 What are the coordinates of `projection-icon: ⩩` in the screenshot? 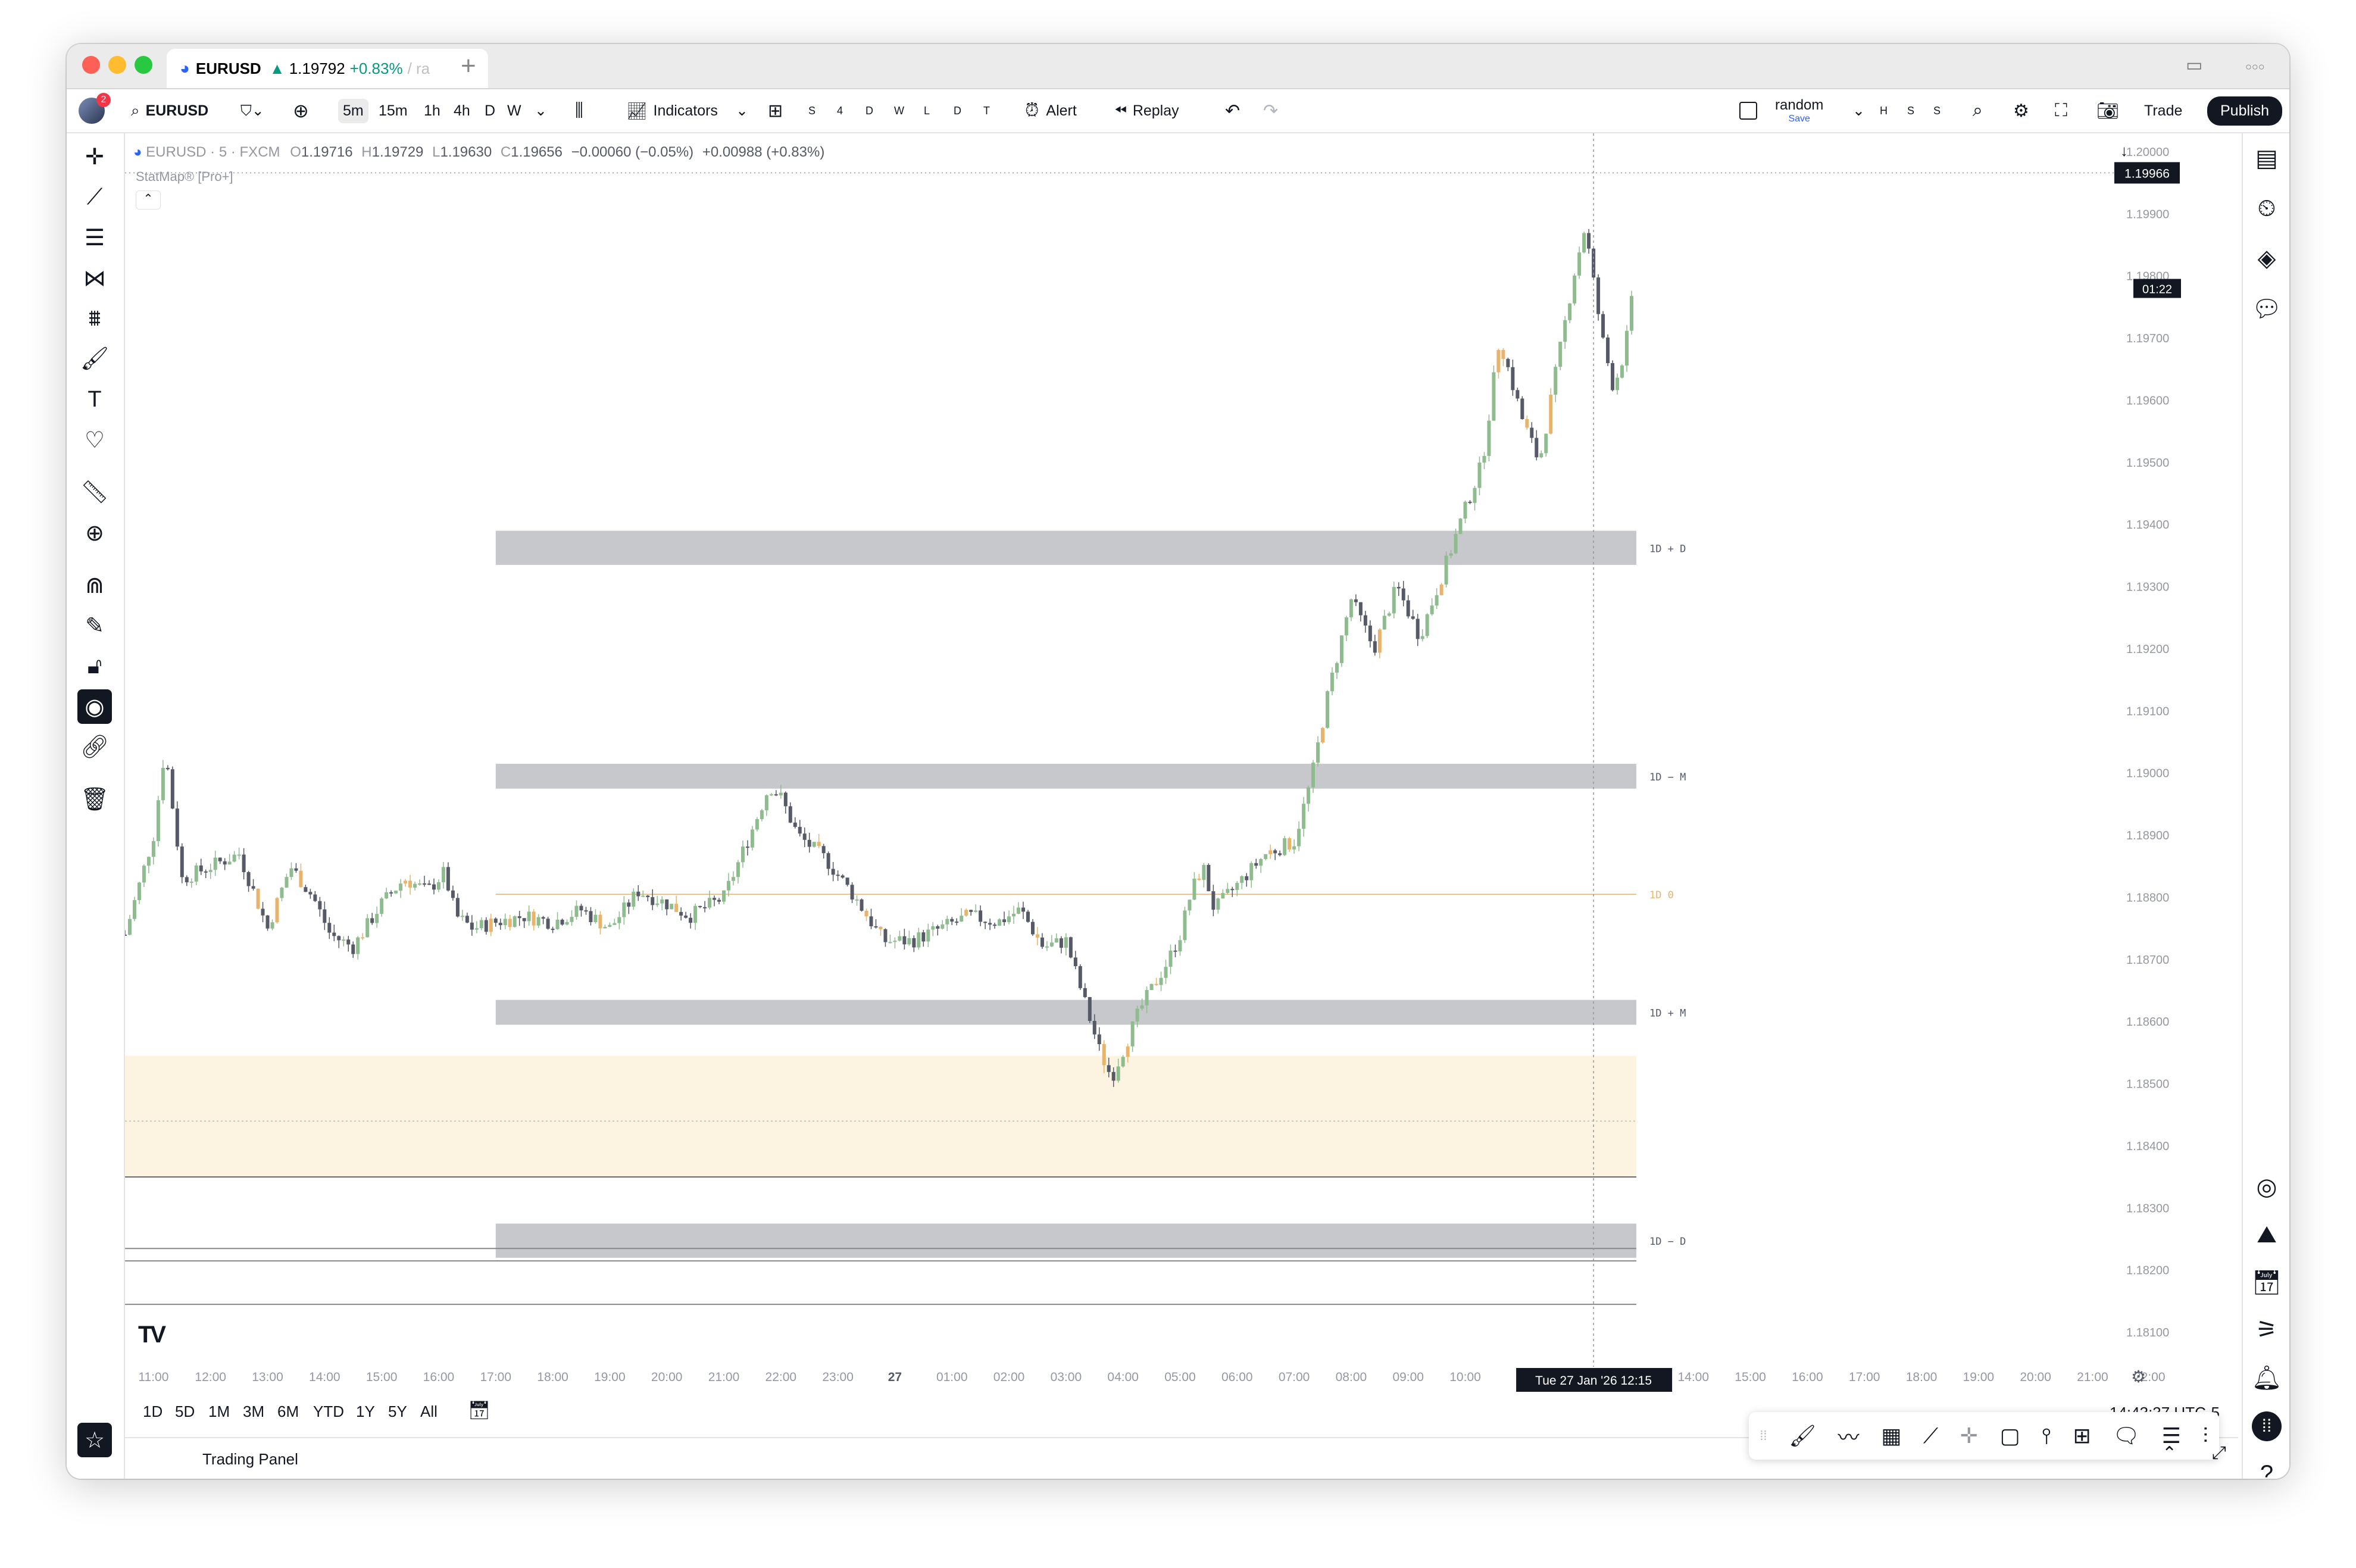 It's located at (94, 318).